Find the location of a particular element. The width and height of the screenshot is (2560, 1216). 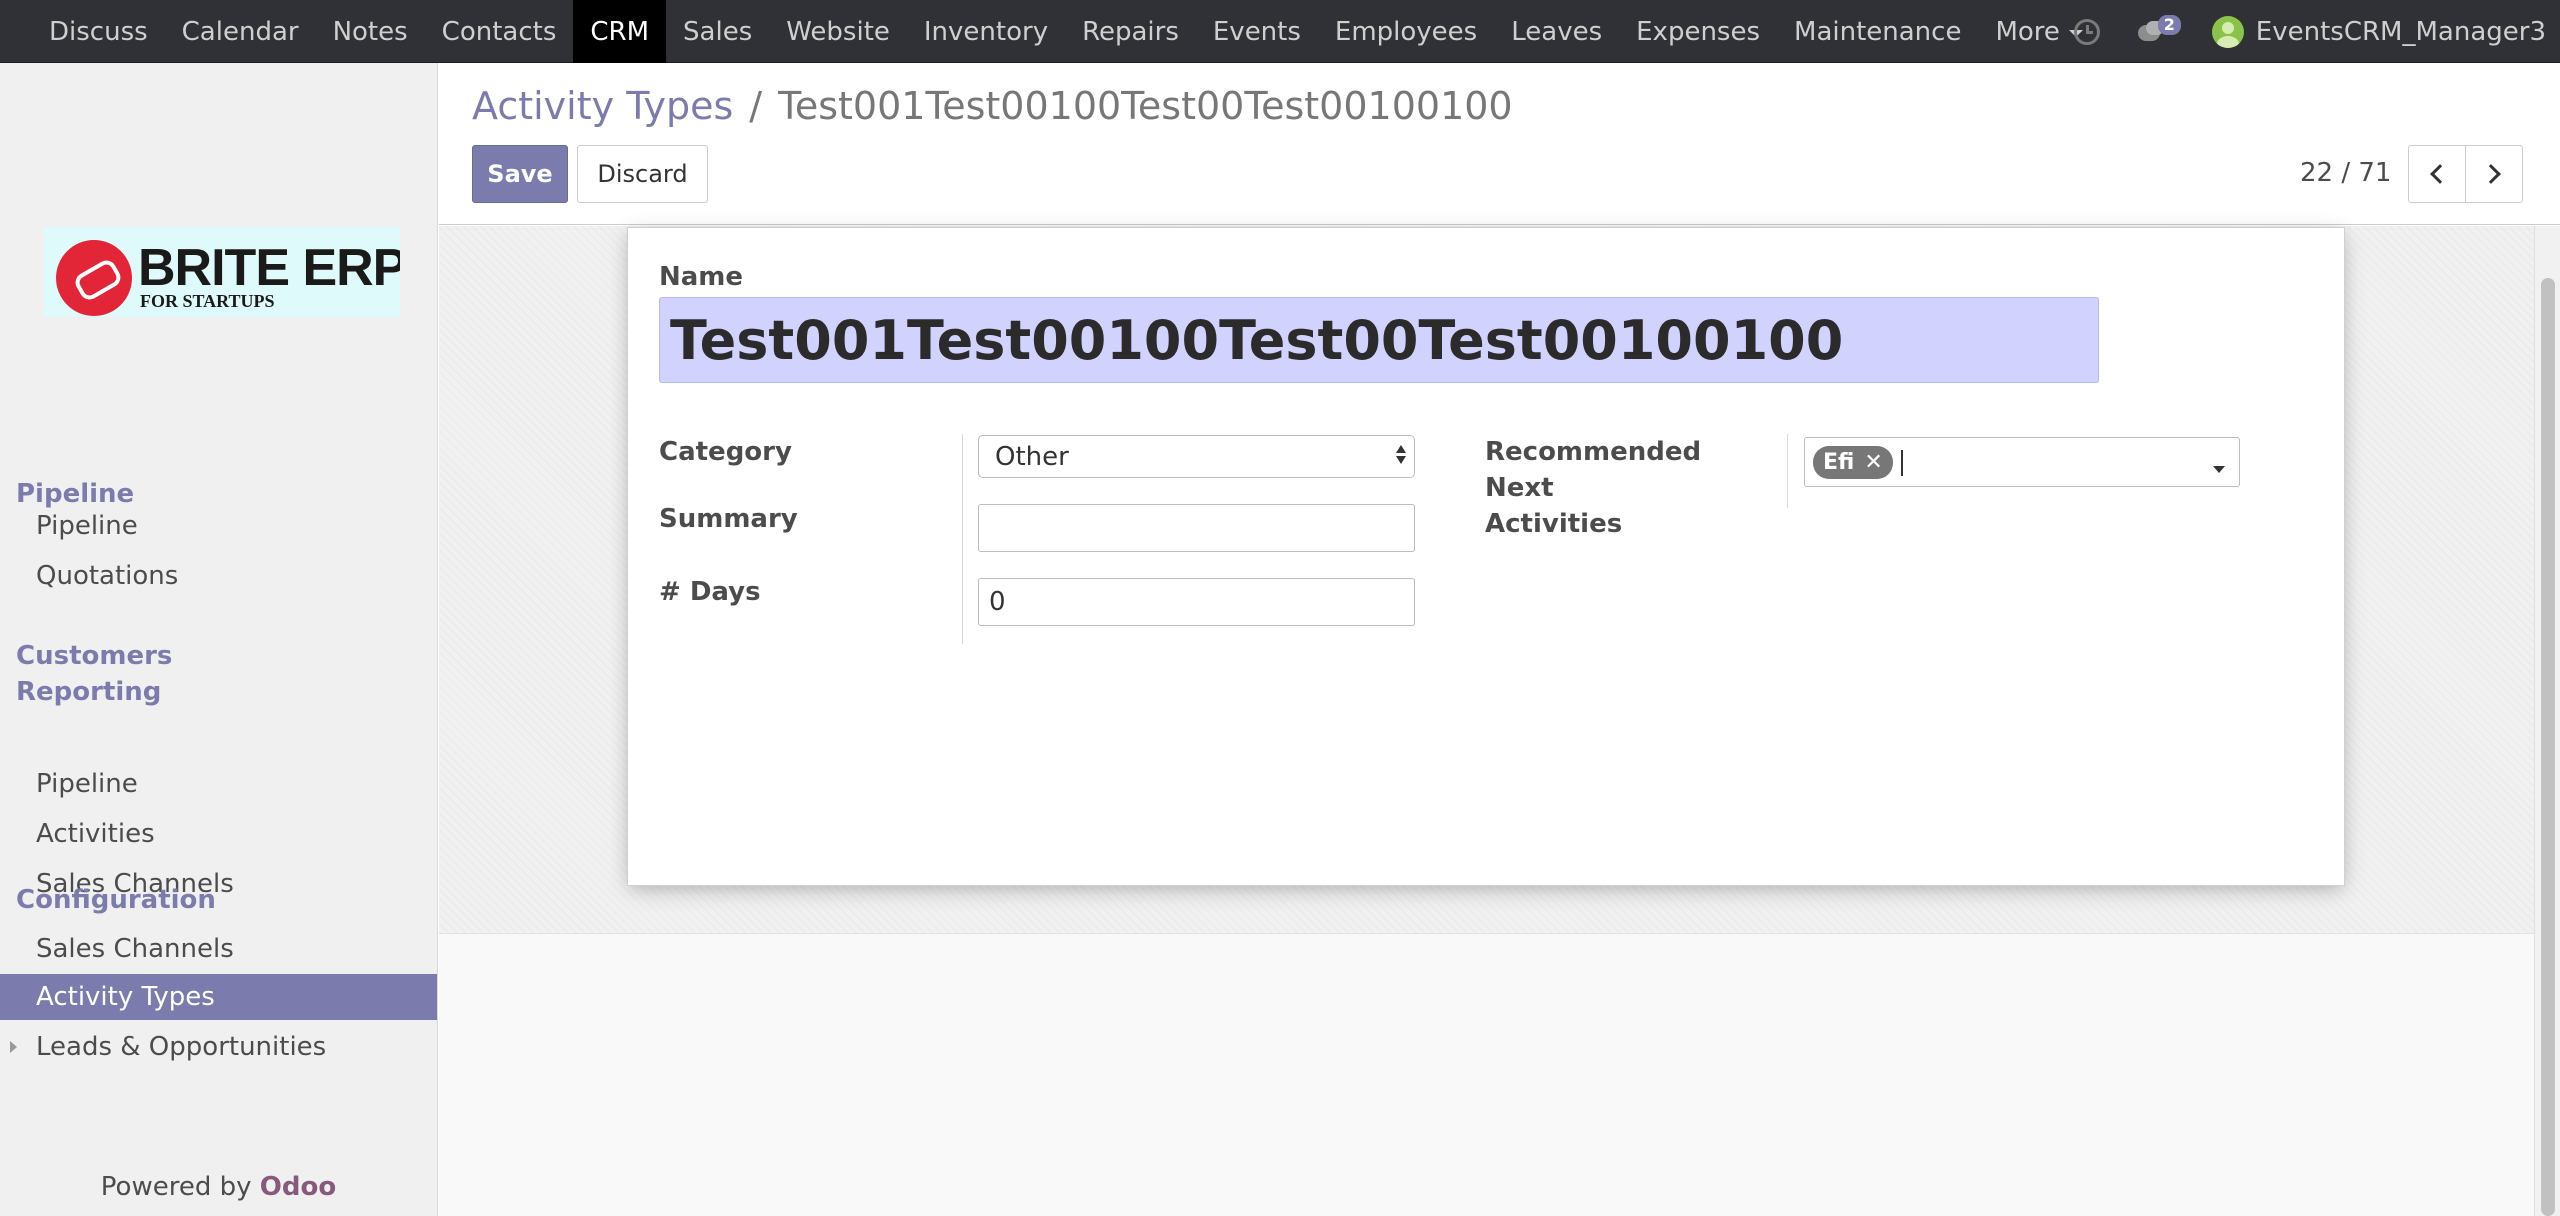

powered-by-label: Powered by is located at coordinates (176, 1187).